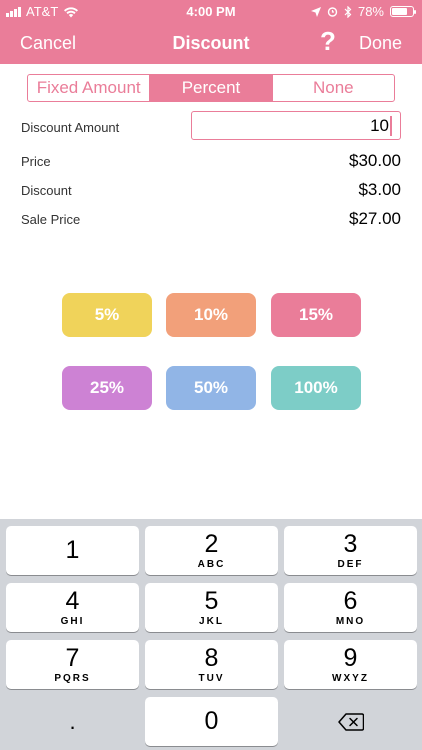 The image size is (422, 750). Describe the element at coordinates (350, 621) in the screenshot. I see `key-letters: MNO` at that location.